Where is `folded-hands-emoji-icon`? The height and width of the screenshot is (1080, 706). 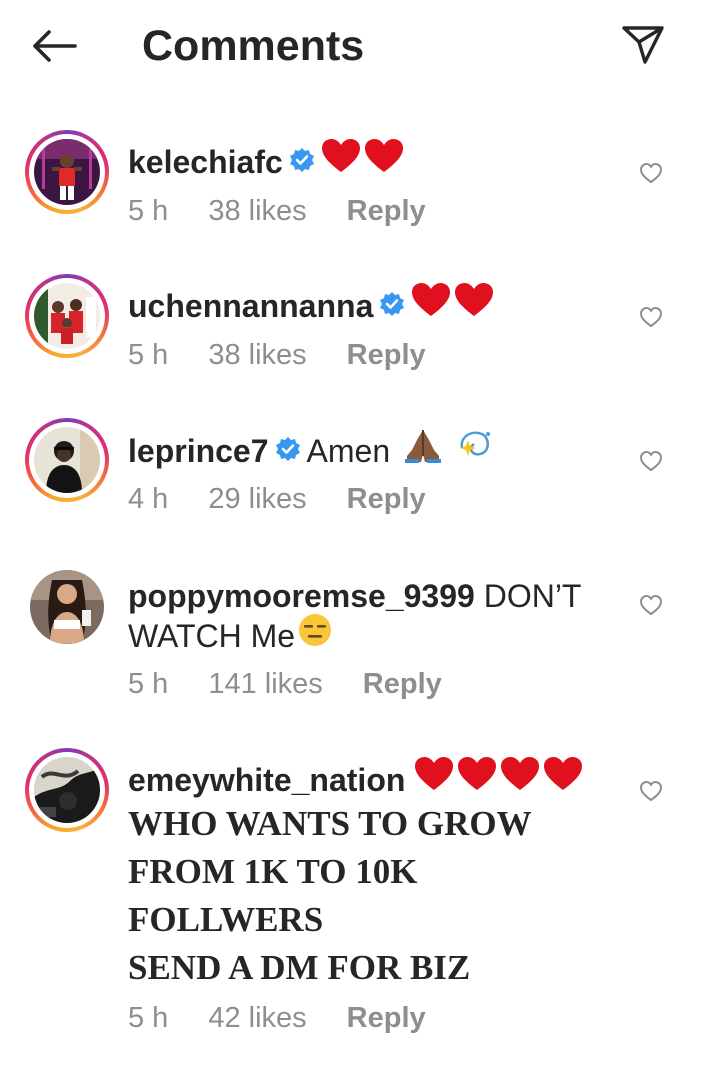
folded-hands-emoji-icon is located at coordinates (423, 450).